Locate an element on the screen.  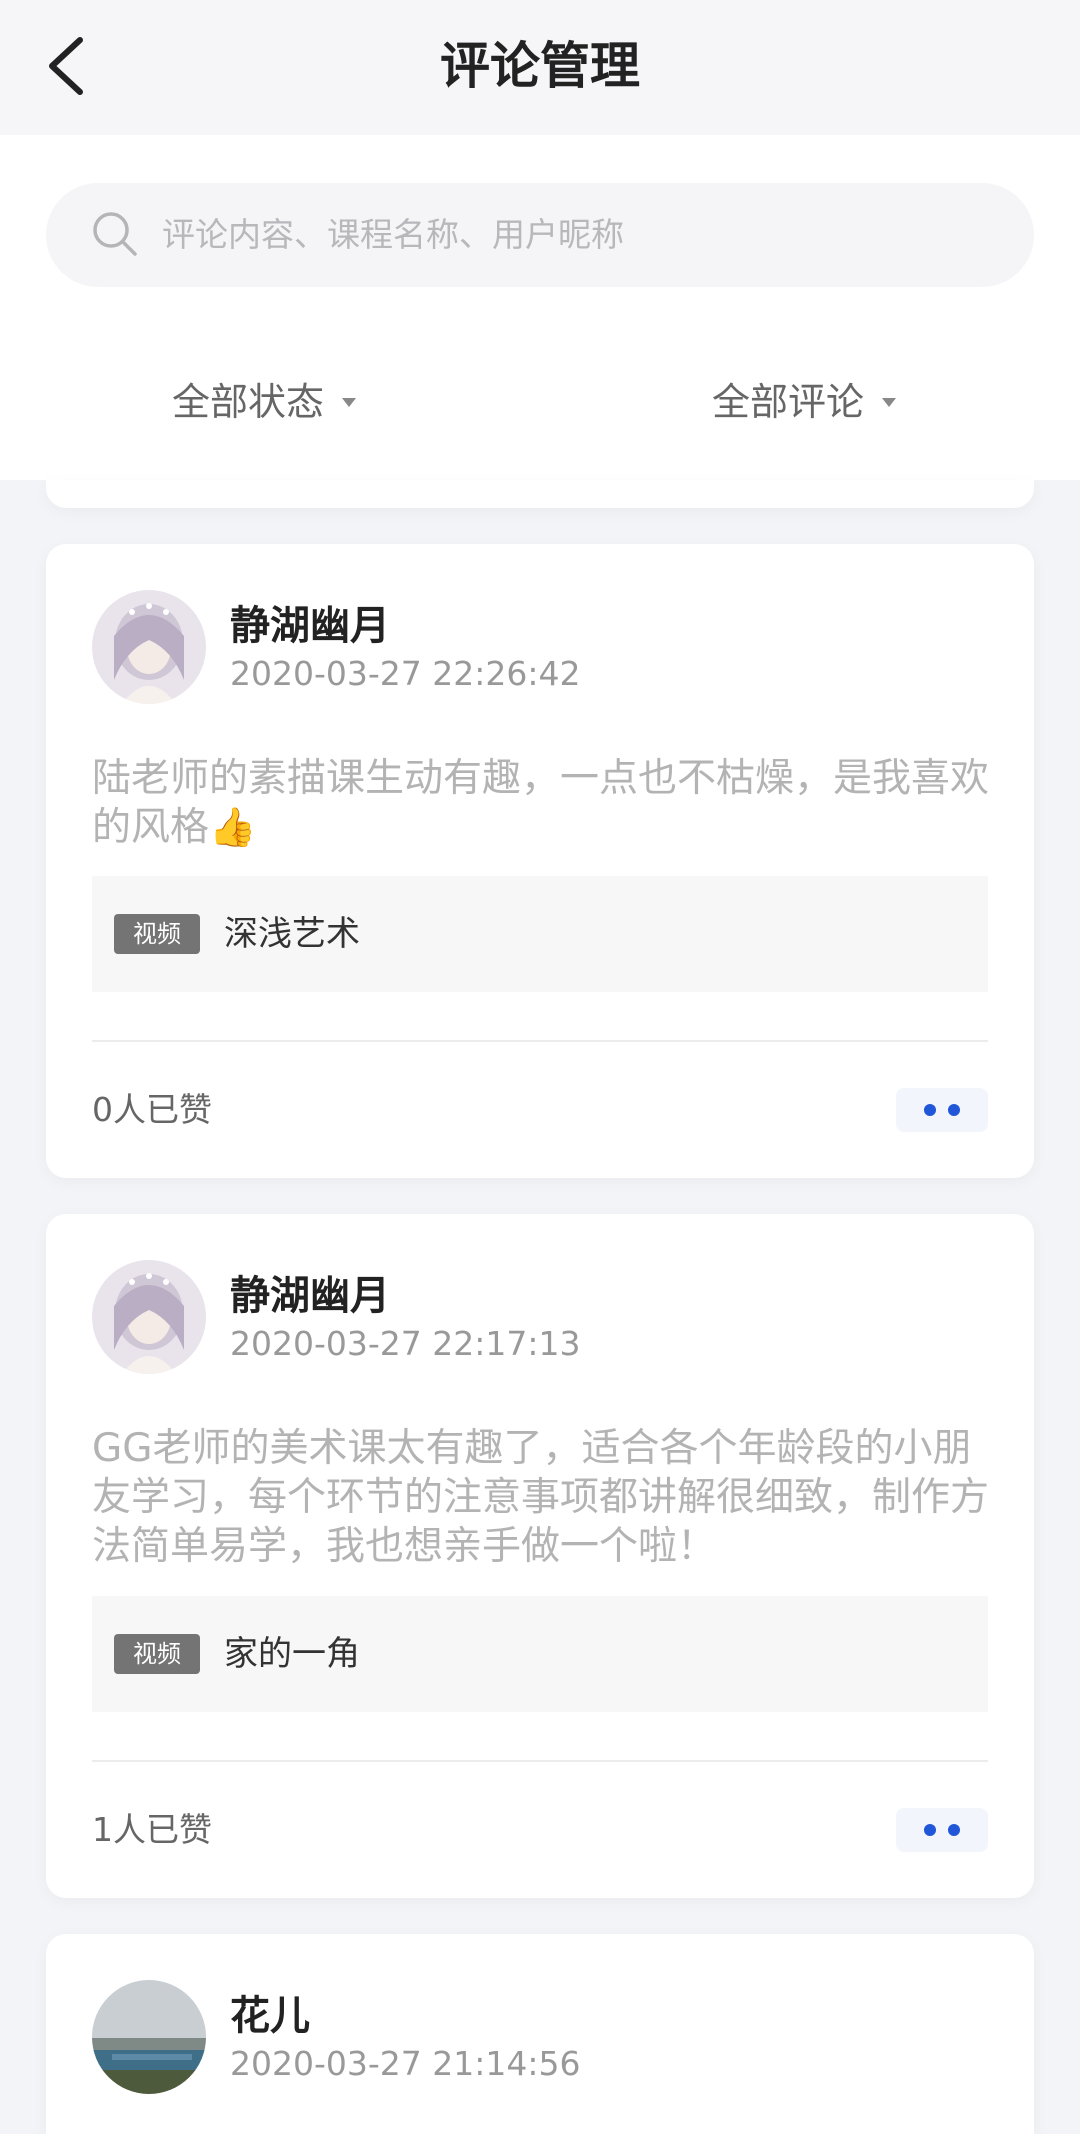
search-icon is located at coordinates (115, 234).